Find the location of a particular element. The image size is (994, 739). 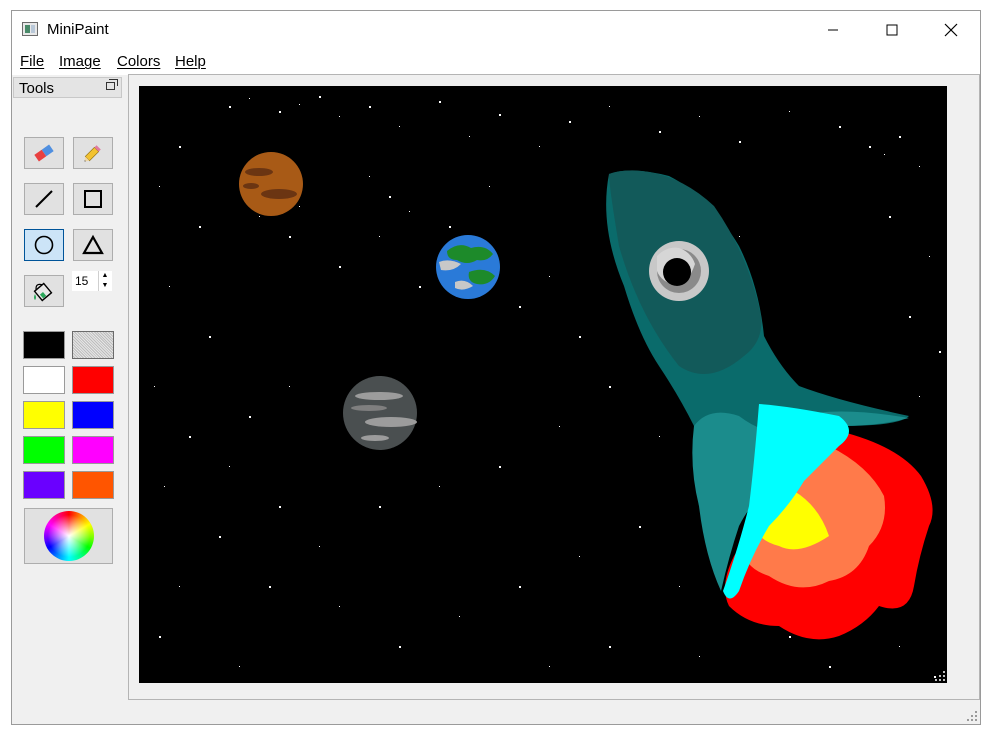

pencil-tool-button is located at coordinates (93, 153).